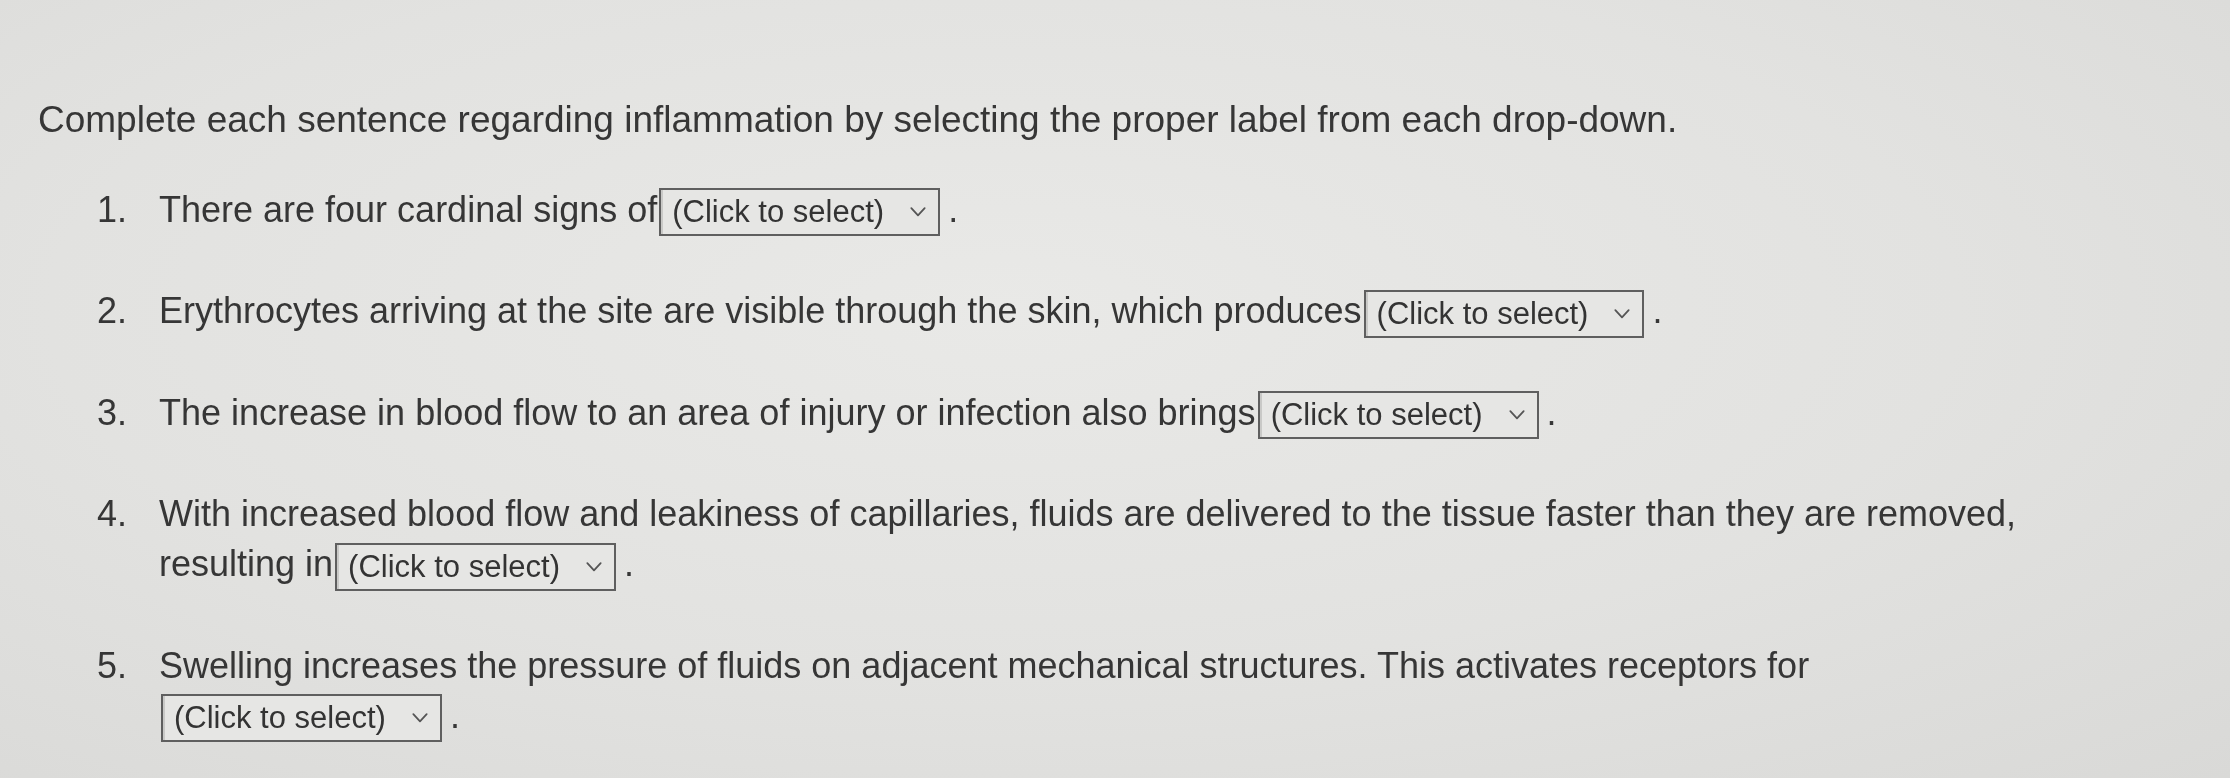 This screenshot has height=778, width=2230. I want to click on question-text: There are four cardinal signs of, so click(408, 209).